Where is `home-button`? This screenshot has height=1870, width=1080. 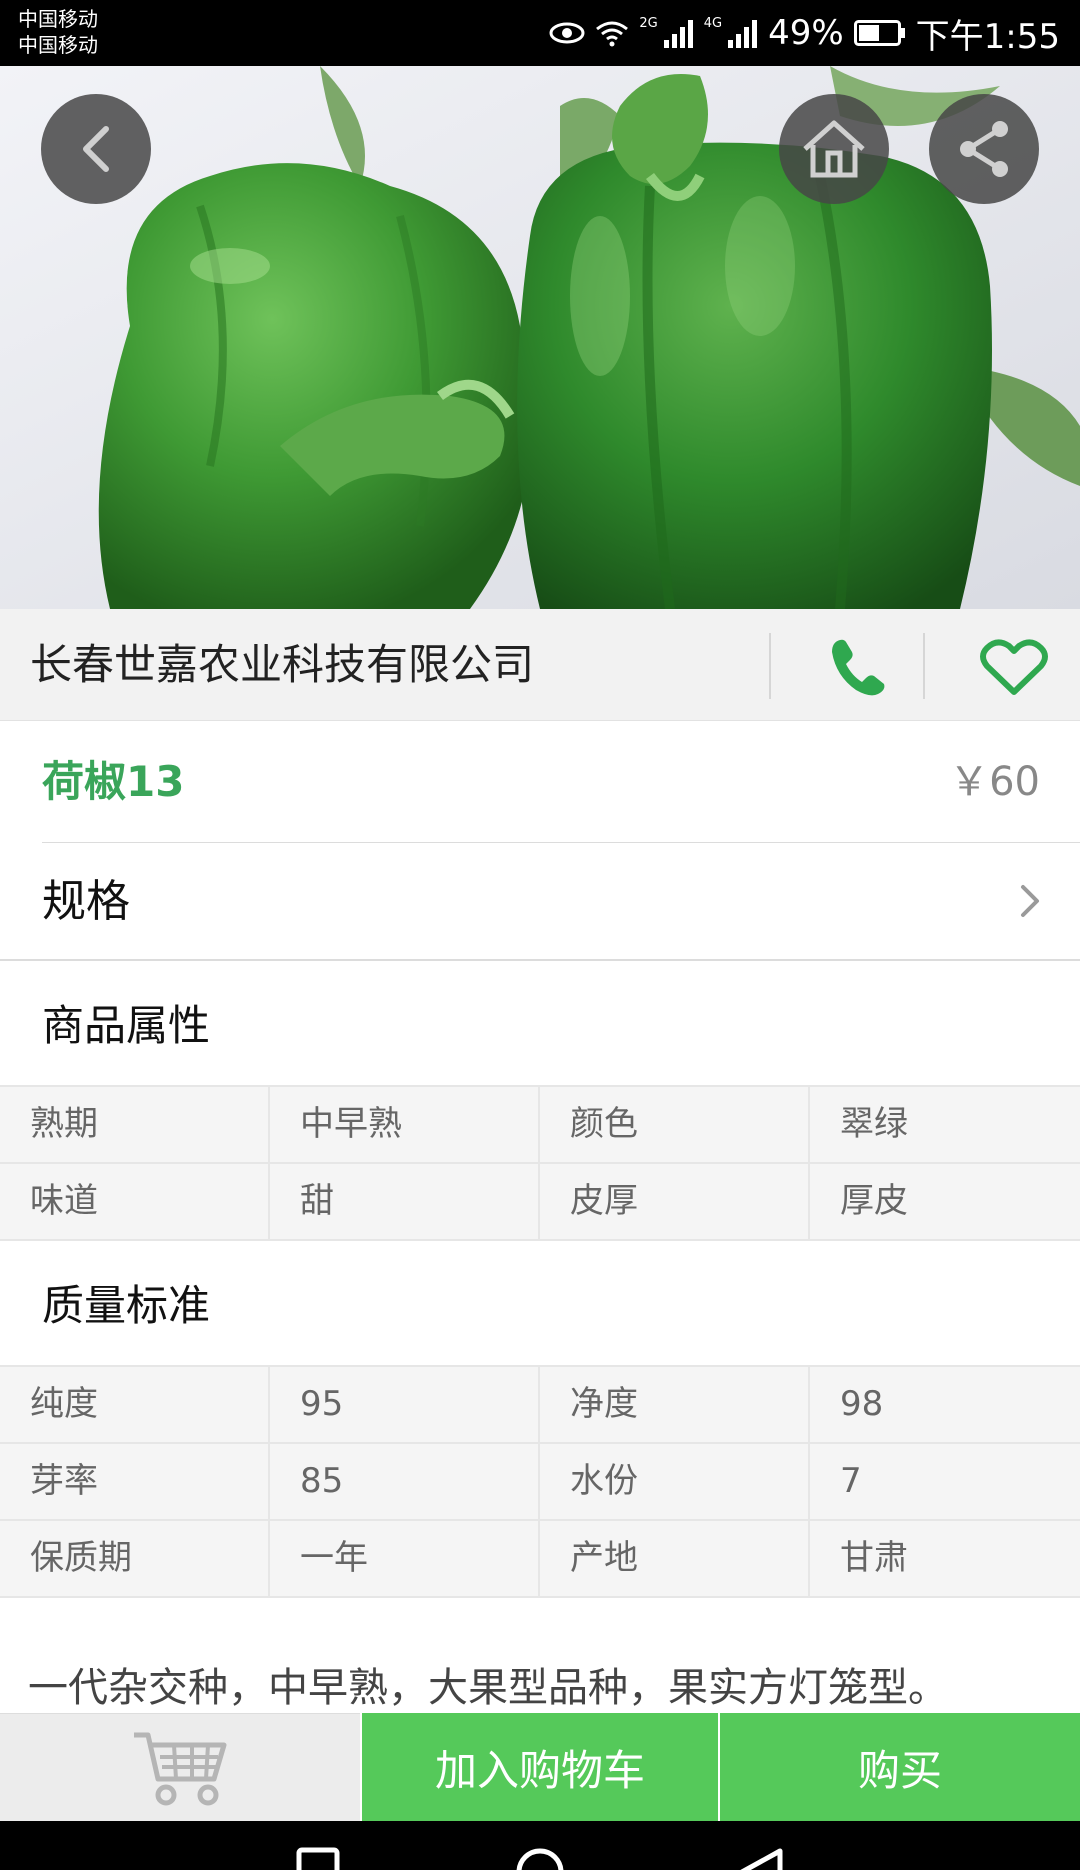 home-button is located at coordinates (834, 149).